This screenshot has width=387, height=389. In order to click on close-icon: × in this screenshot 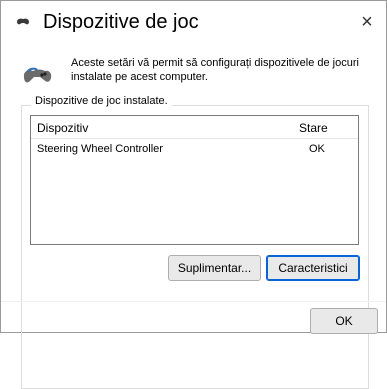, I will do `click(367, 21)`.